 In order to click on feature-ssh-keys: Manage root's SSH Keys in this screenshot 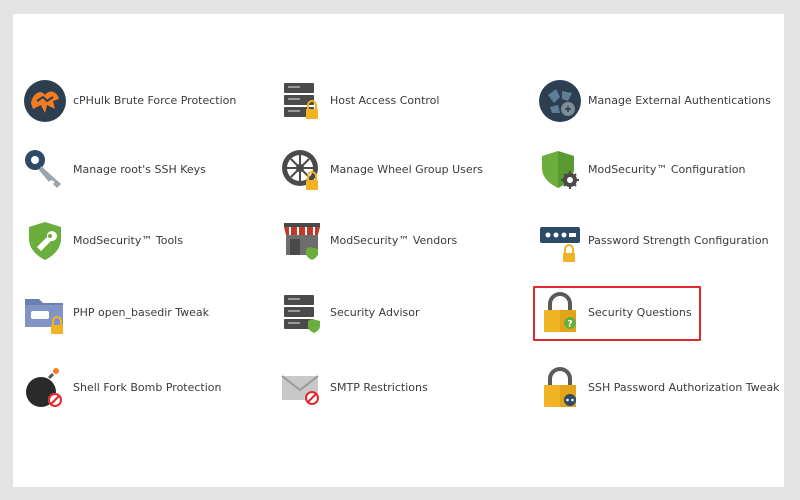, I will do `click(114, 170)`.